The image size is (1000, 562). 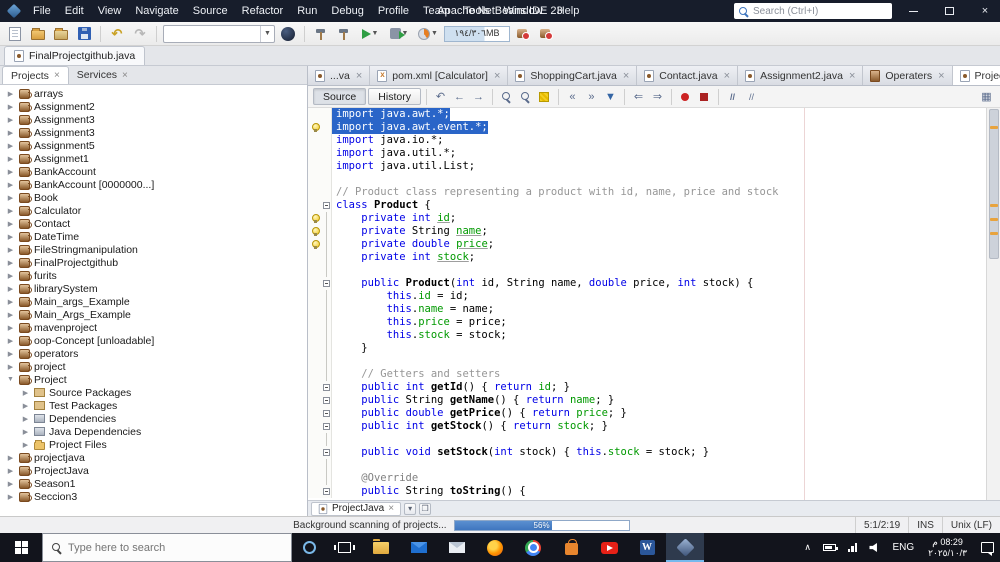 I want to click on tree-item: ▶ Contact, so click(x=153, y=223).